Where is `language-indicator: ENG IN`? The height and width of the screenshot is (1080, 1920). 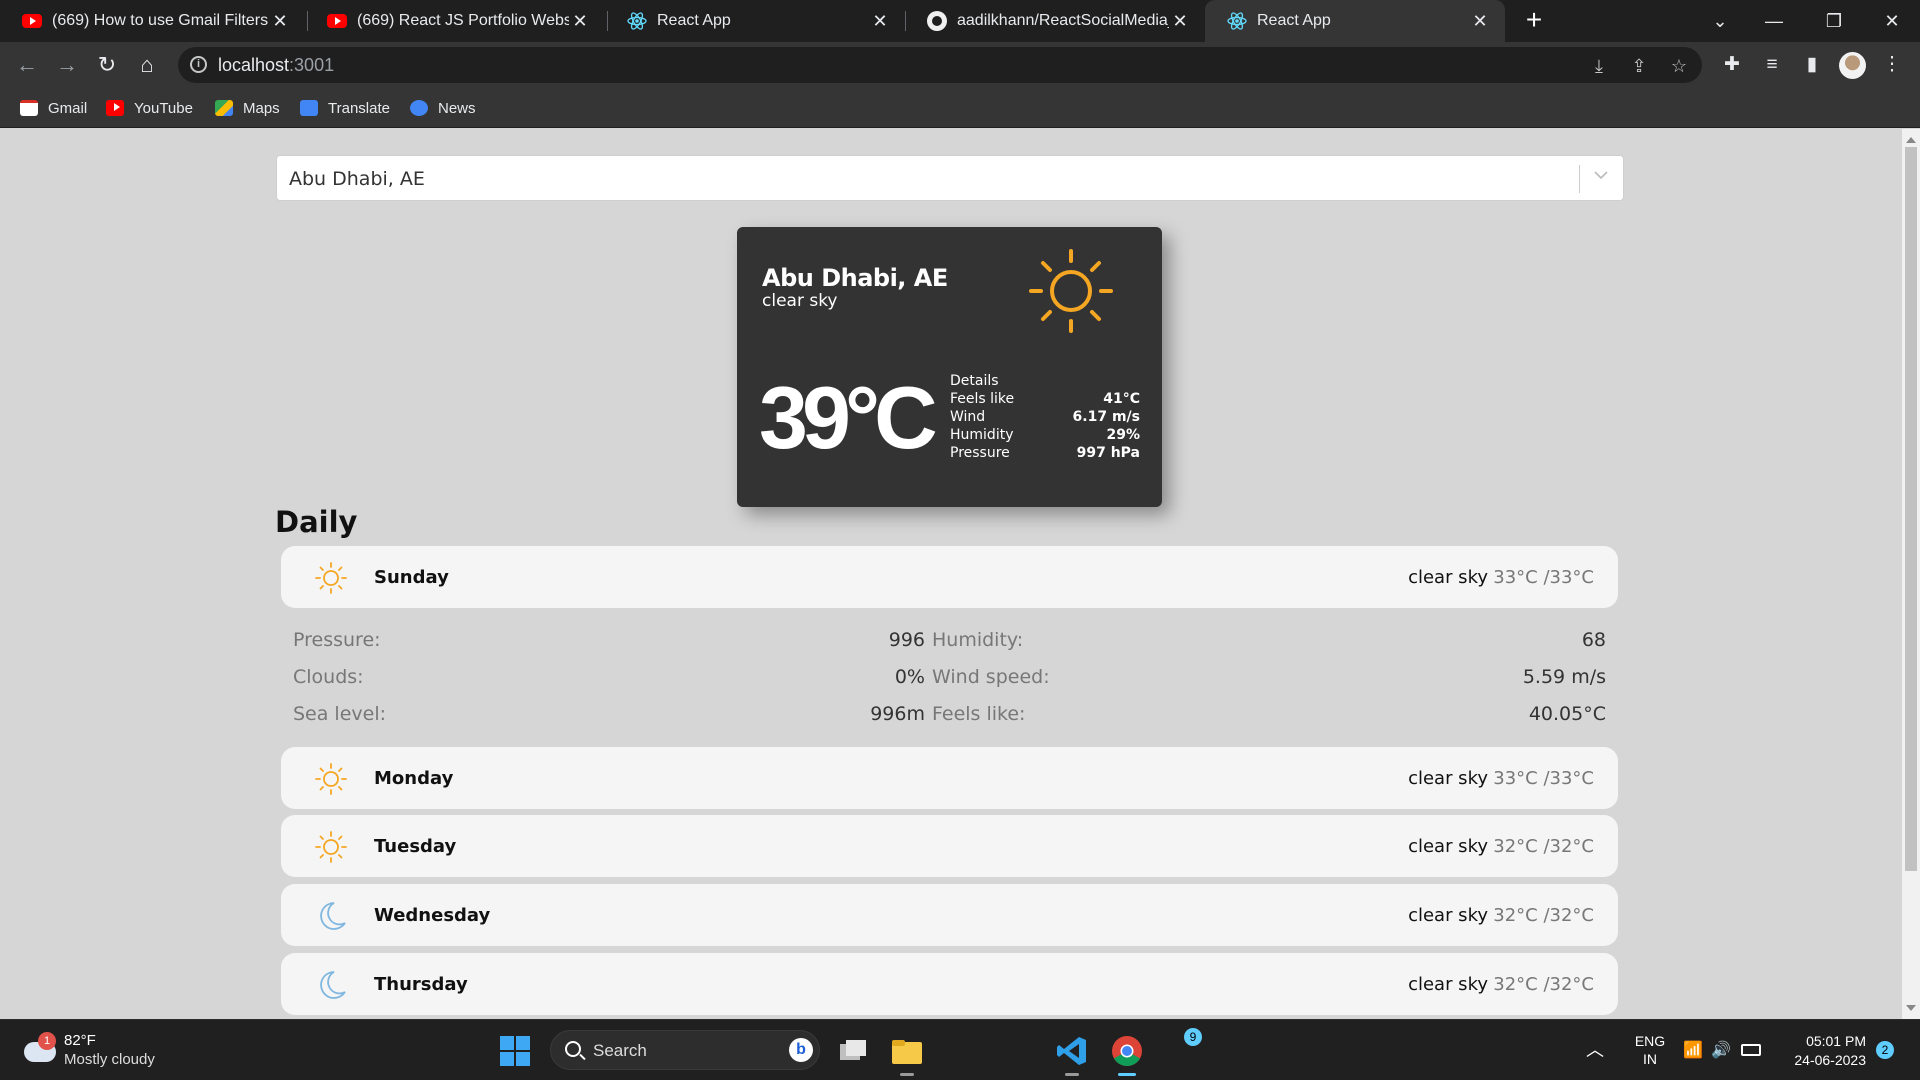 language-indicator: ENG IN is located at coordinates (1650, 1052).